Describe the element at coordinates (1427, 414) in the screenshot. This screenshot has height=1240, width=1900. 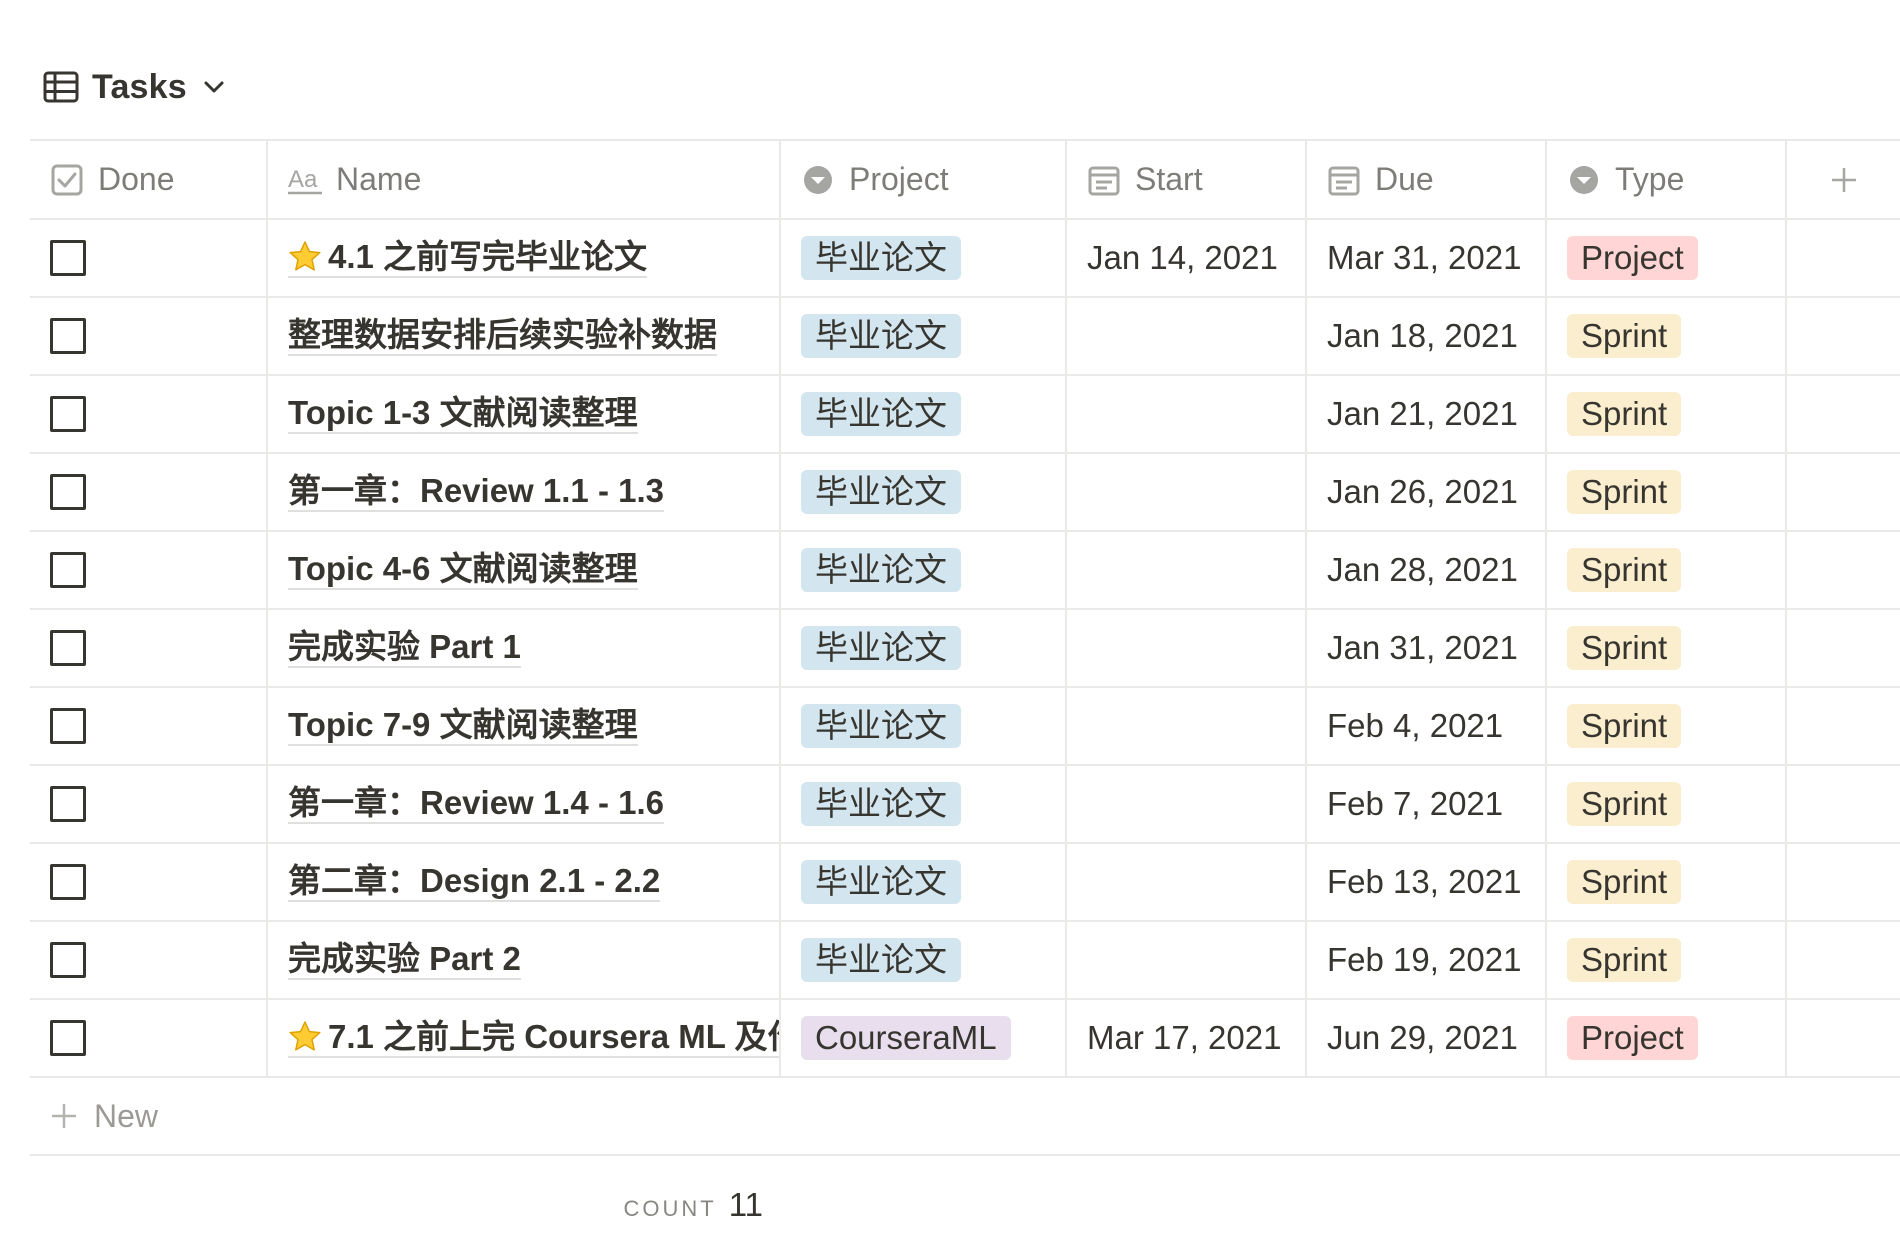
I see `due-cell: Jan 21, 2021` at that location.